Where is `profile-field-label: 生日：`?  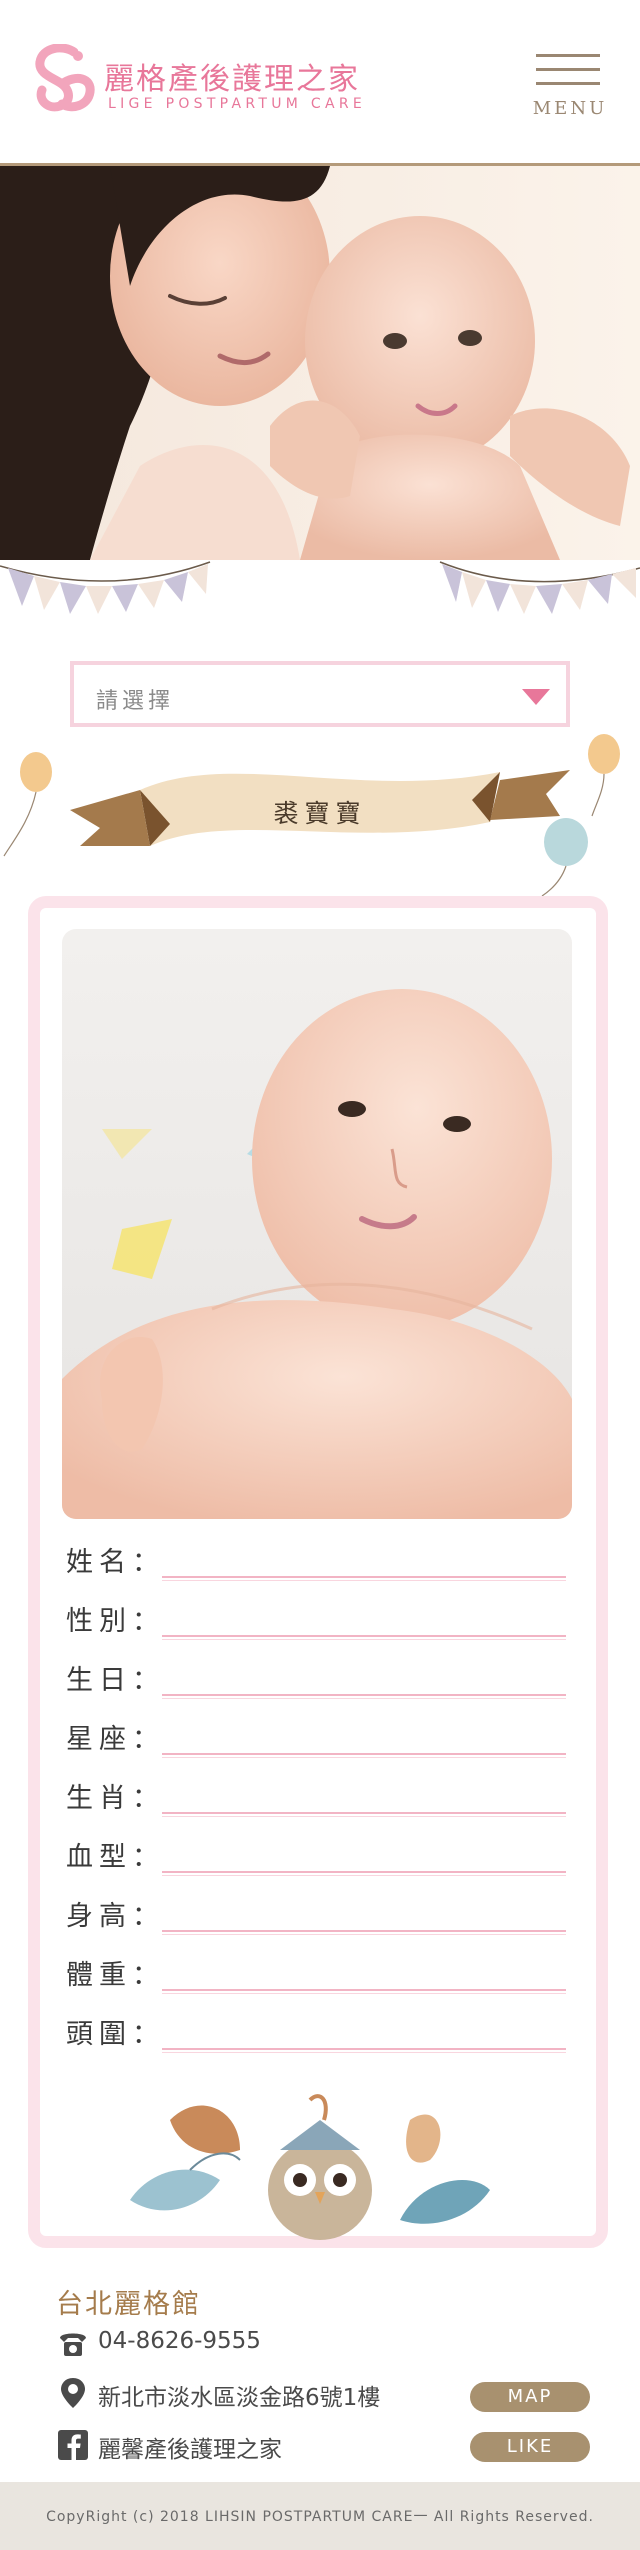 profile-field-label: 生日： is located at coordinates (115, 1680).